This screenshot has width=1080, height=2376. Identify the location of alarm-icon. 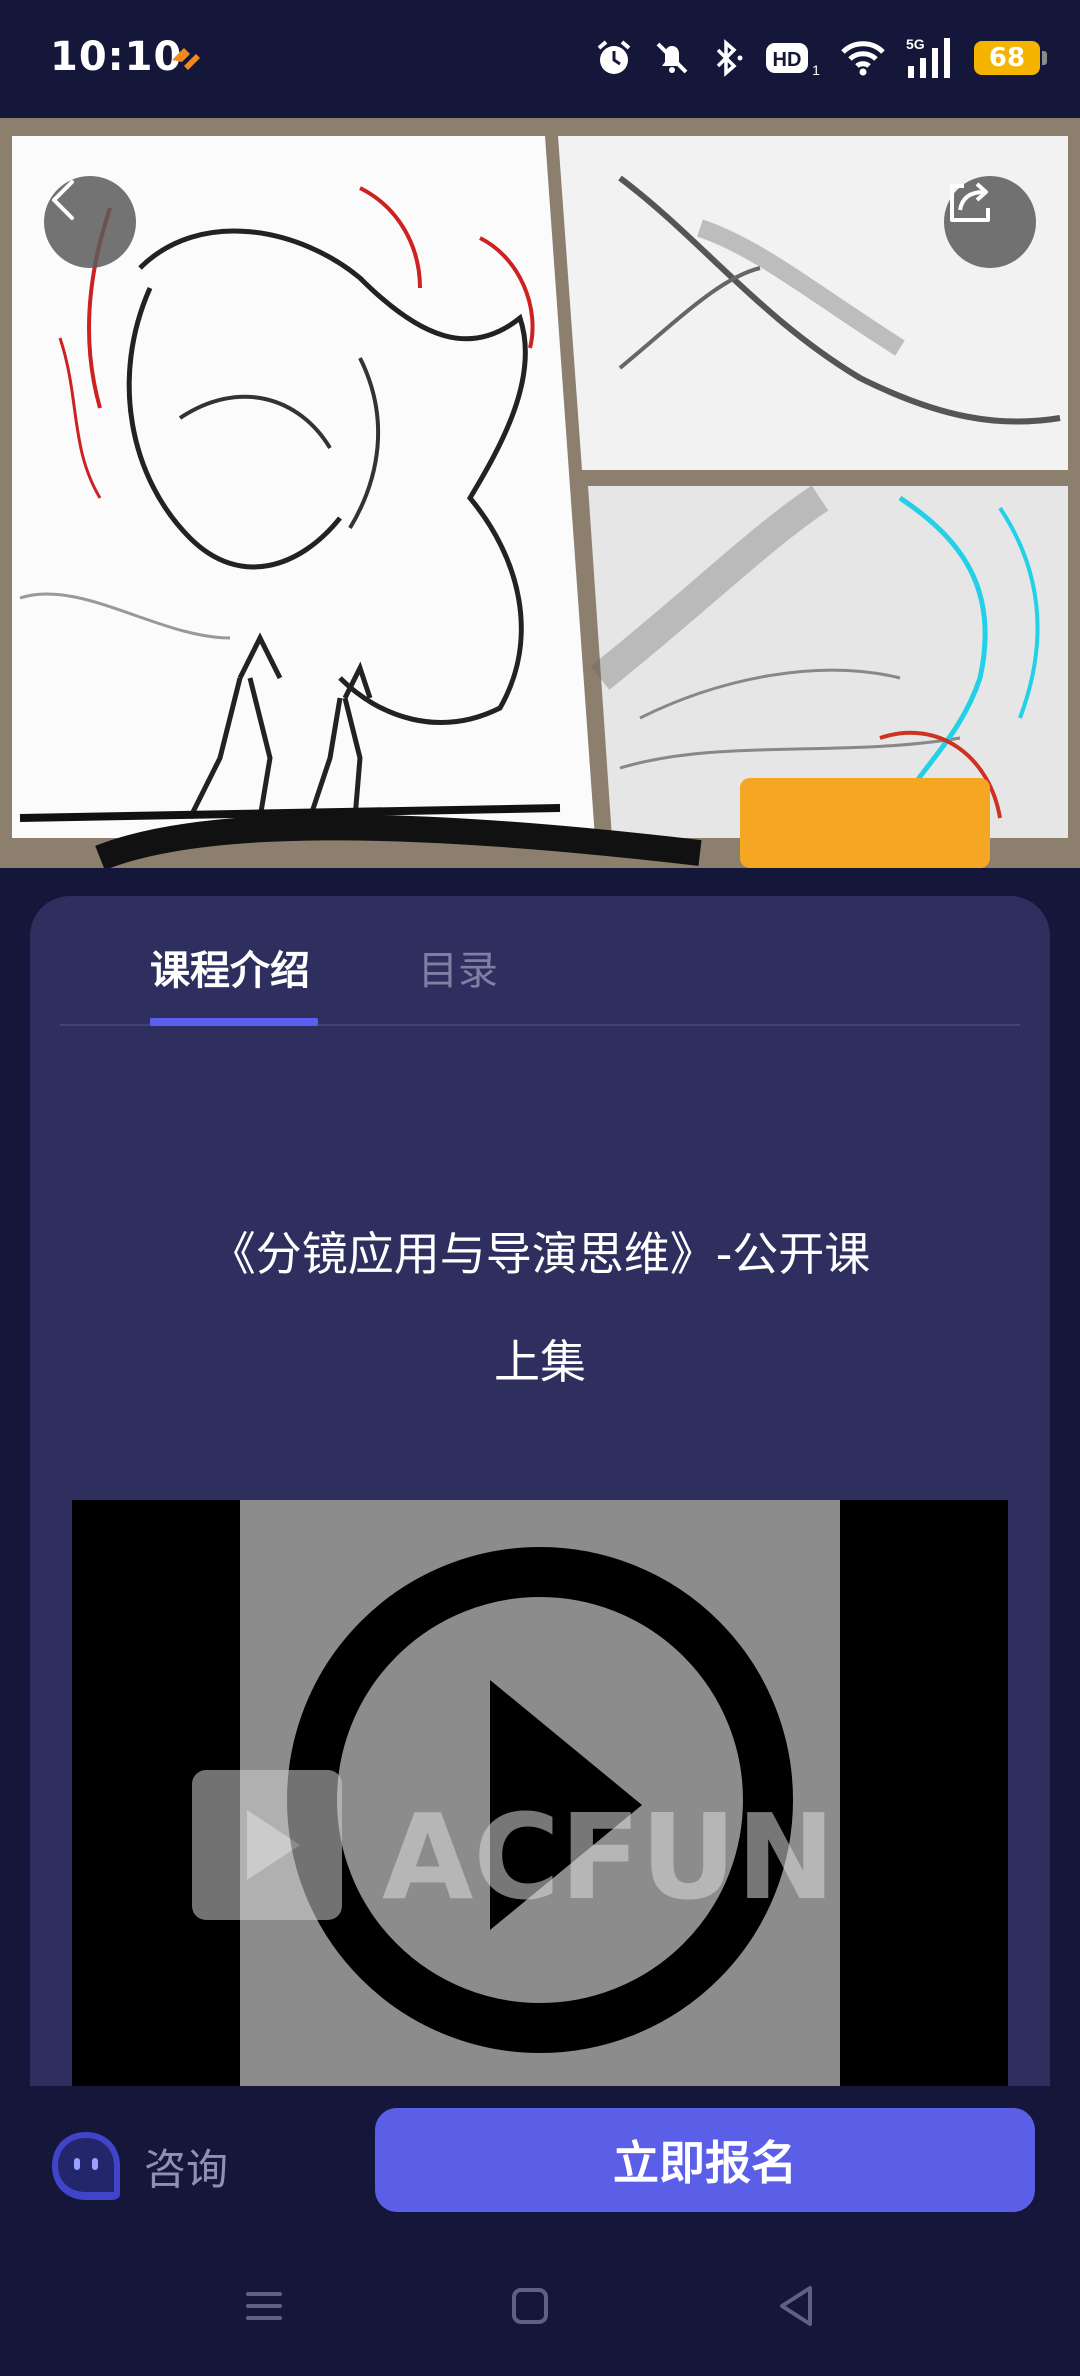
(614, 57).